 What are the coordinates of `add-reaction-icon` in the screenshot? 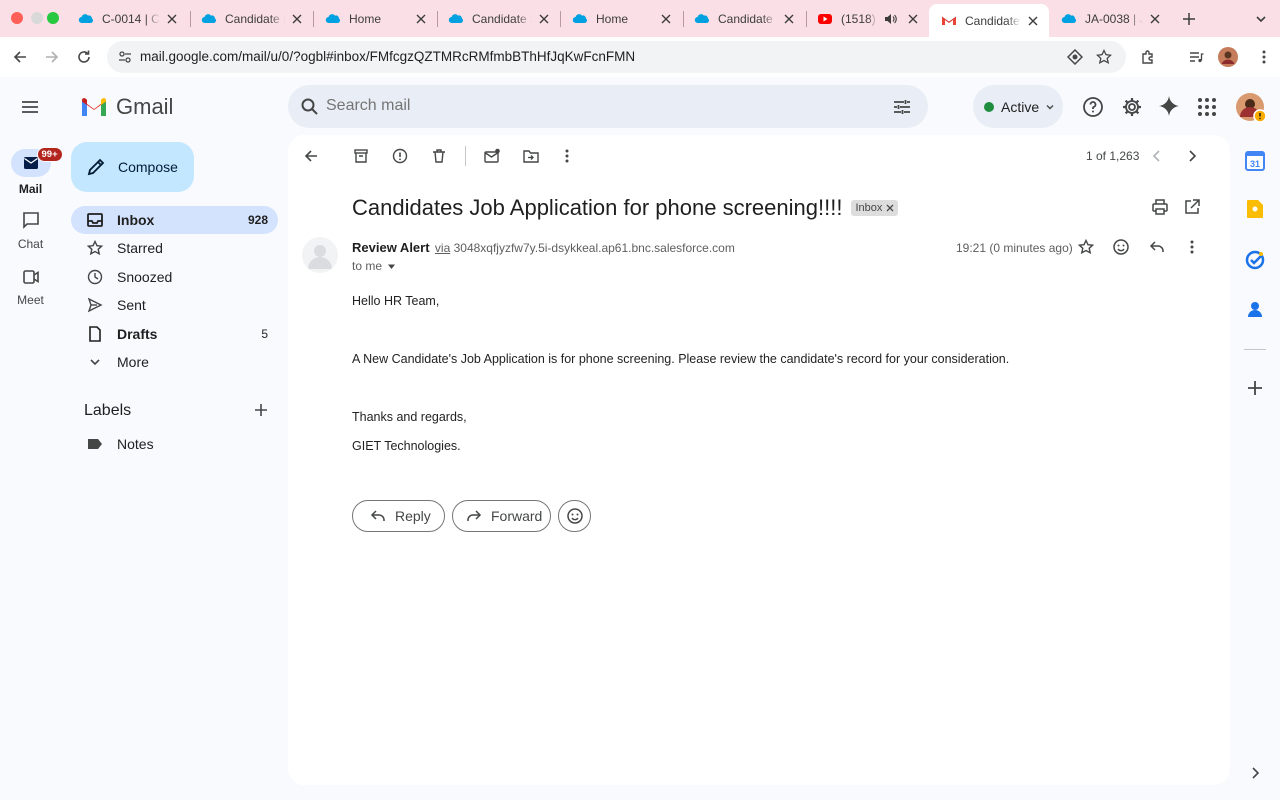 It's located at (1121, 247).